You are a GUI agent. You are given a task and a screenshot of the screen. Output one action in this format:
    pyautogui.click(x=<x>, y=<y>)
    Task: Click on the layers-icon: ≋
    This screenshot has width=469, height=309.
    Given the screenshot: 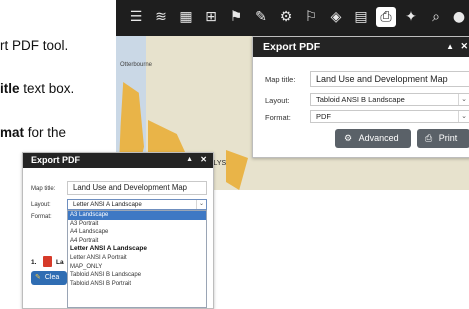 What is the action you would take?
    pyautogui.click(x=161, y=17)
    